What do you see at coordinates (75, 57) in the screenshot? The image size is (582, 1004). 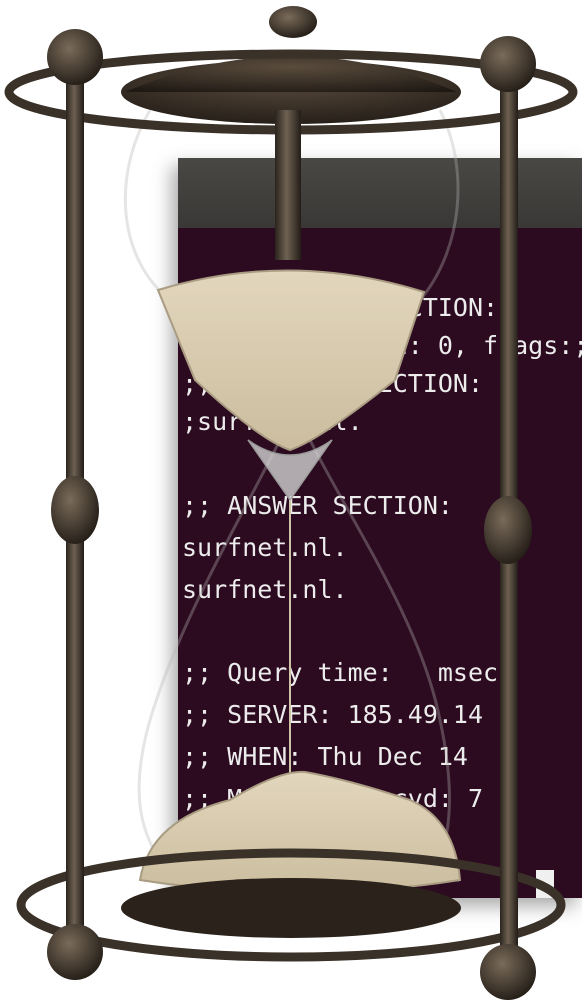 I see `left-top-ball` at bounding box center [75, 57].